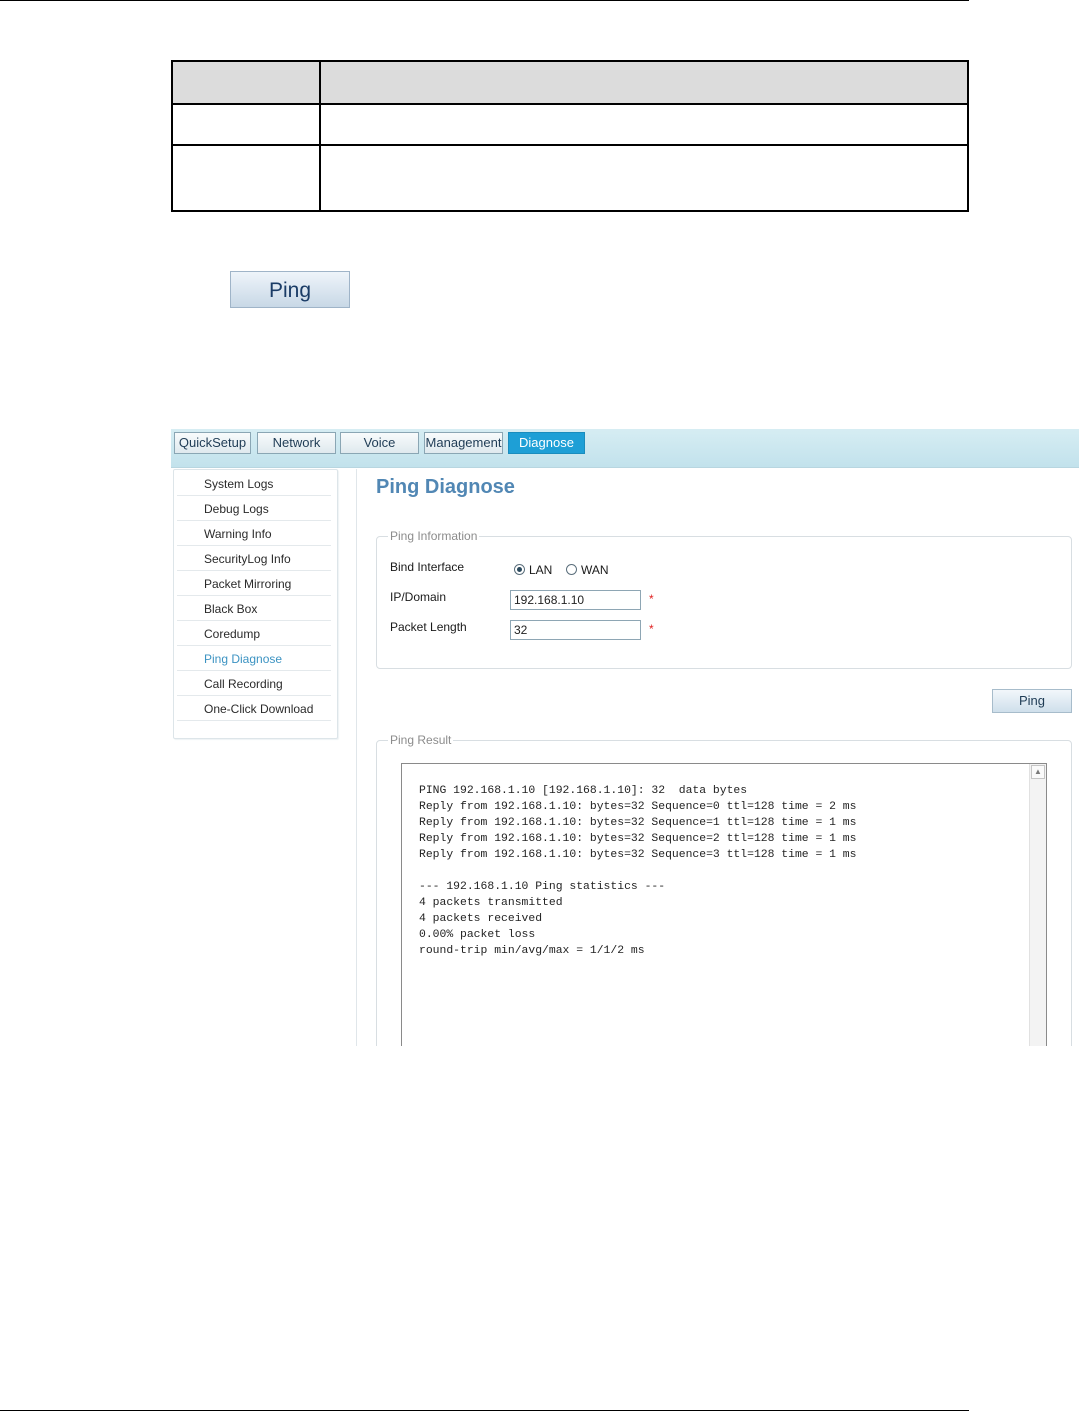 Image resolution: width=1079 pixels, height=1414 pixels. I want to click on sidebar-item-system-logs: System Logs, so click(254, 484).